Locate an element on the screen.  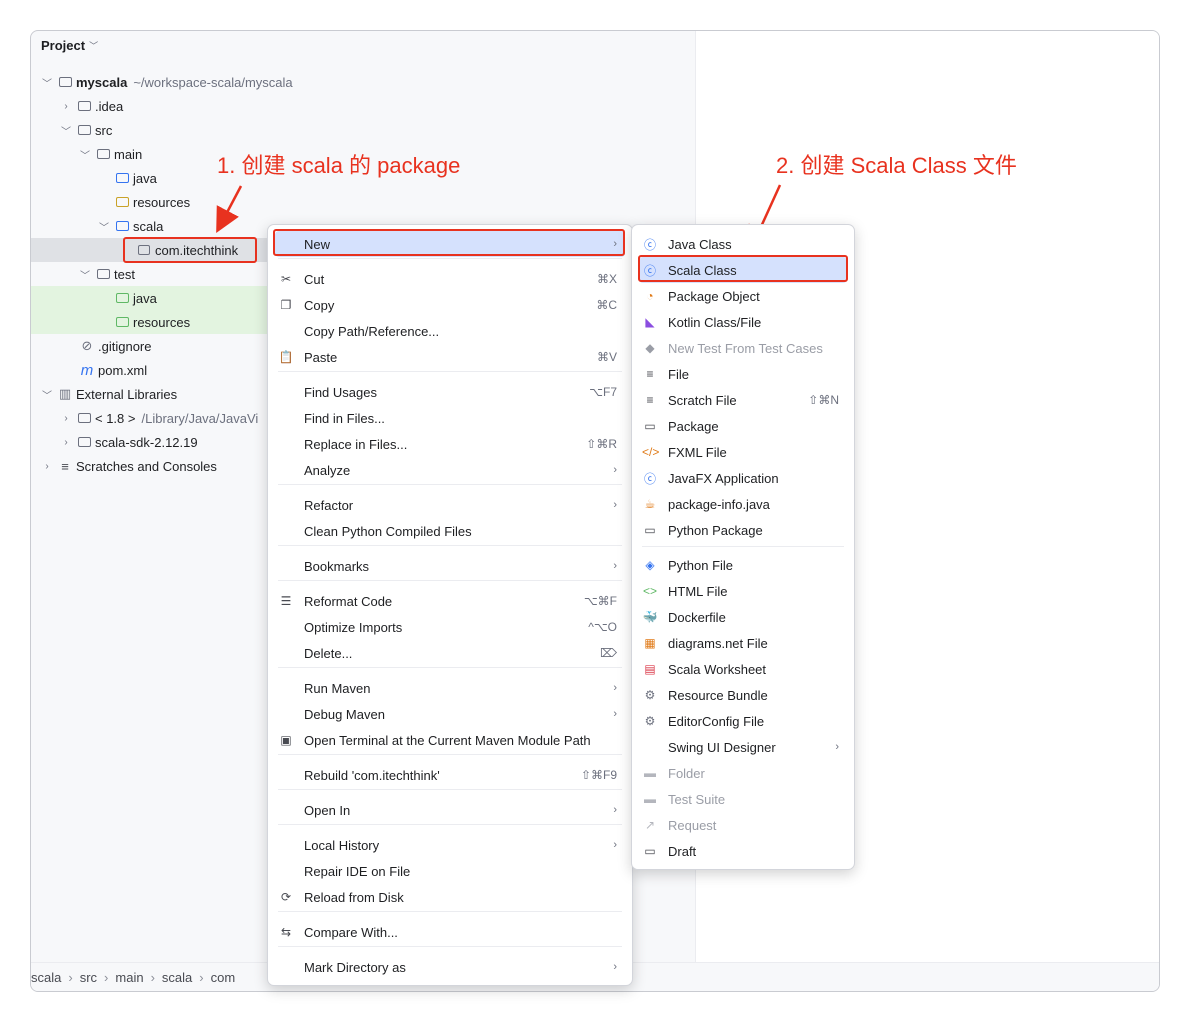
submenu-item-diagrams-net-file: ▦ diagrams.net File is located at coordinates (743, 643).